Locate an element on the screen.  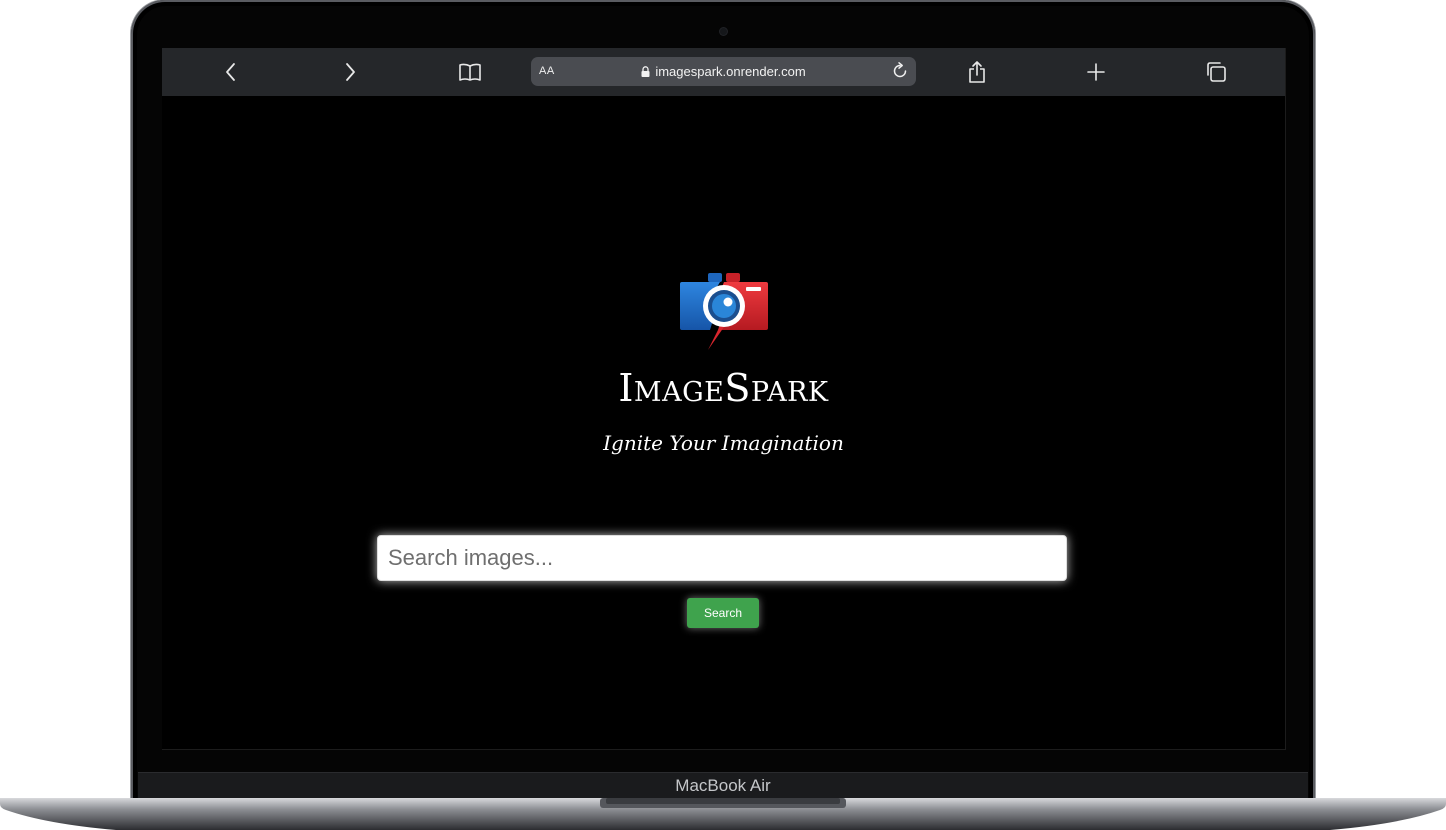
laptop-base is located at coordinates (723, 814).